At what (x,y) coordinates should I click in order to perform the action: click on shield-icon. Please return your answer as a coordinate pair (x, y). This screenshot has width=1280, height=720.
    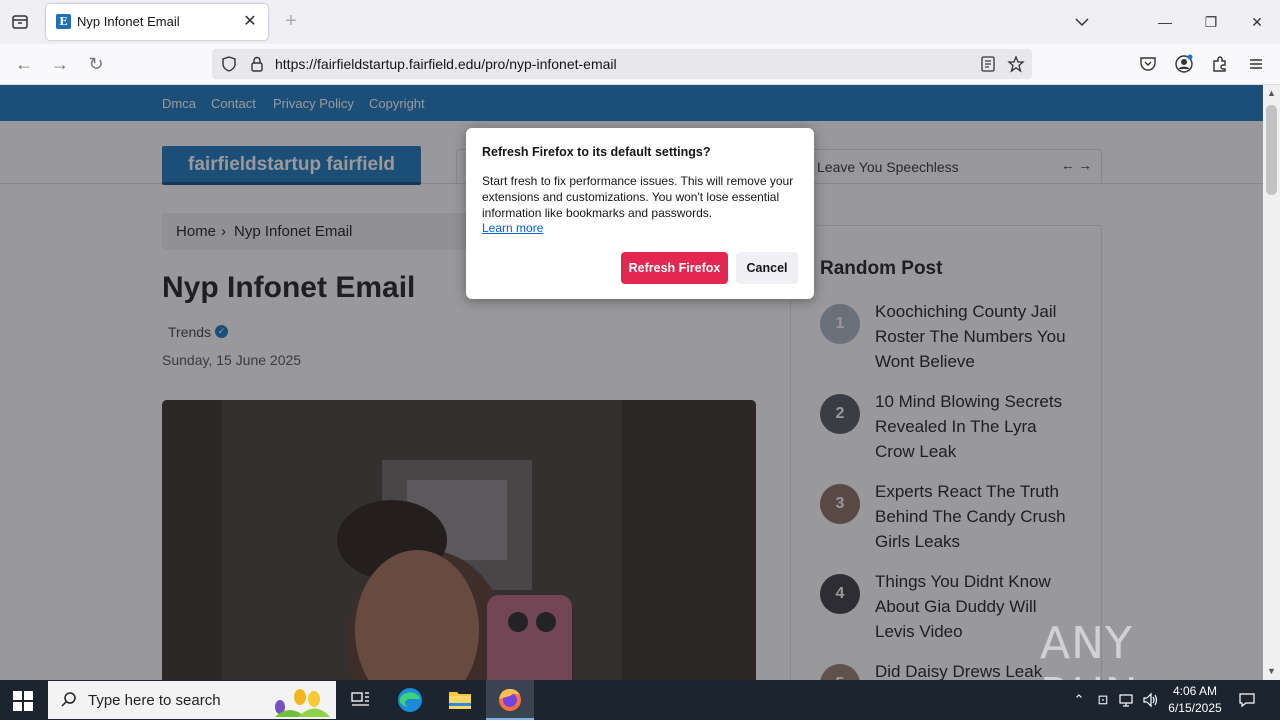
    Looking at the image, I should click on (229, 64).